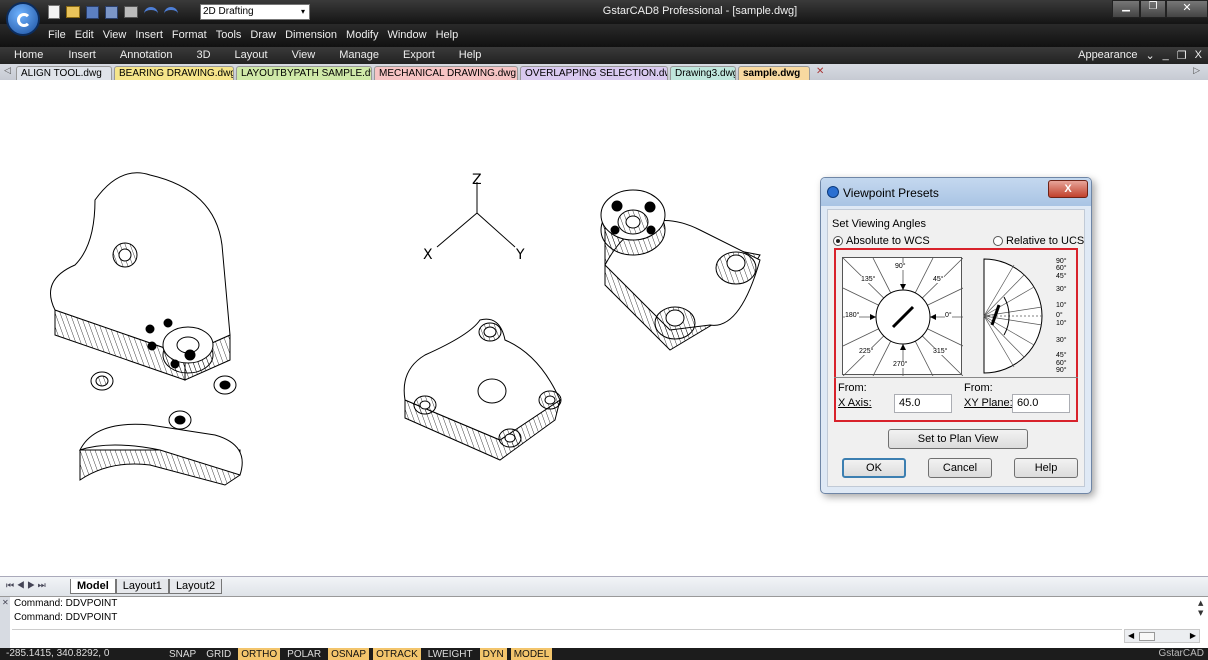 The height and width of the screenshot is (660, 1208). I want to click on app-logo-icon, so click(23, 19).